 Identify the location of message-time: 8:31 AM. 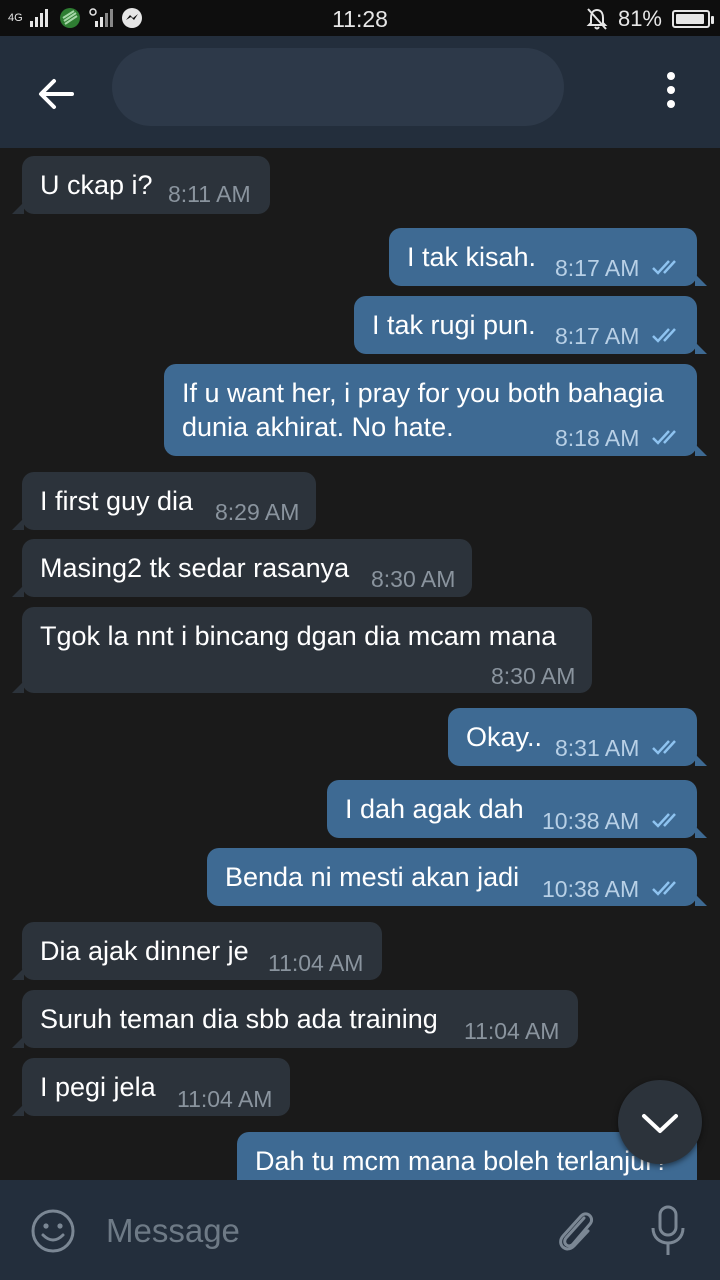
(597, 748).